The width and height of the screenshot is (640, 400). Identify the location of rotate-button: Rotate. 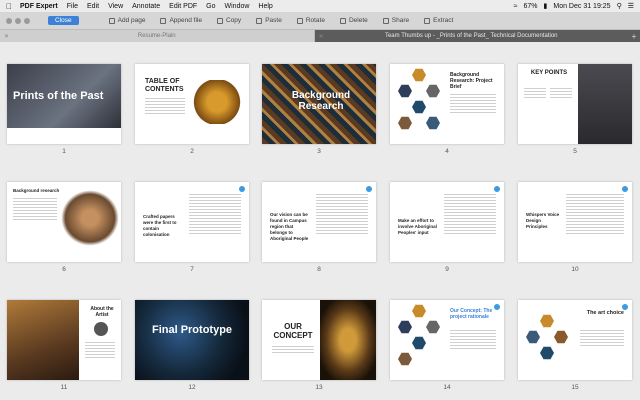
(310, 20).